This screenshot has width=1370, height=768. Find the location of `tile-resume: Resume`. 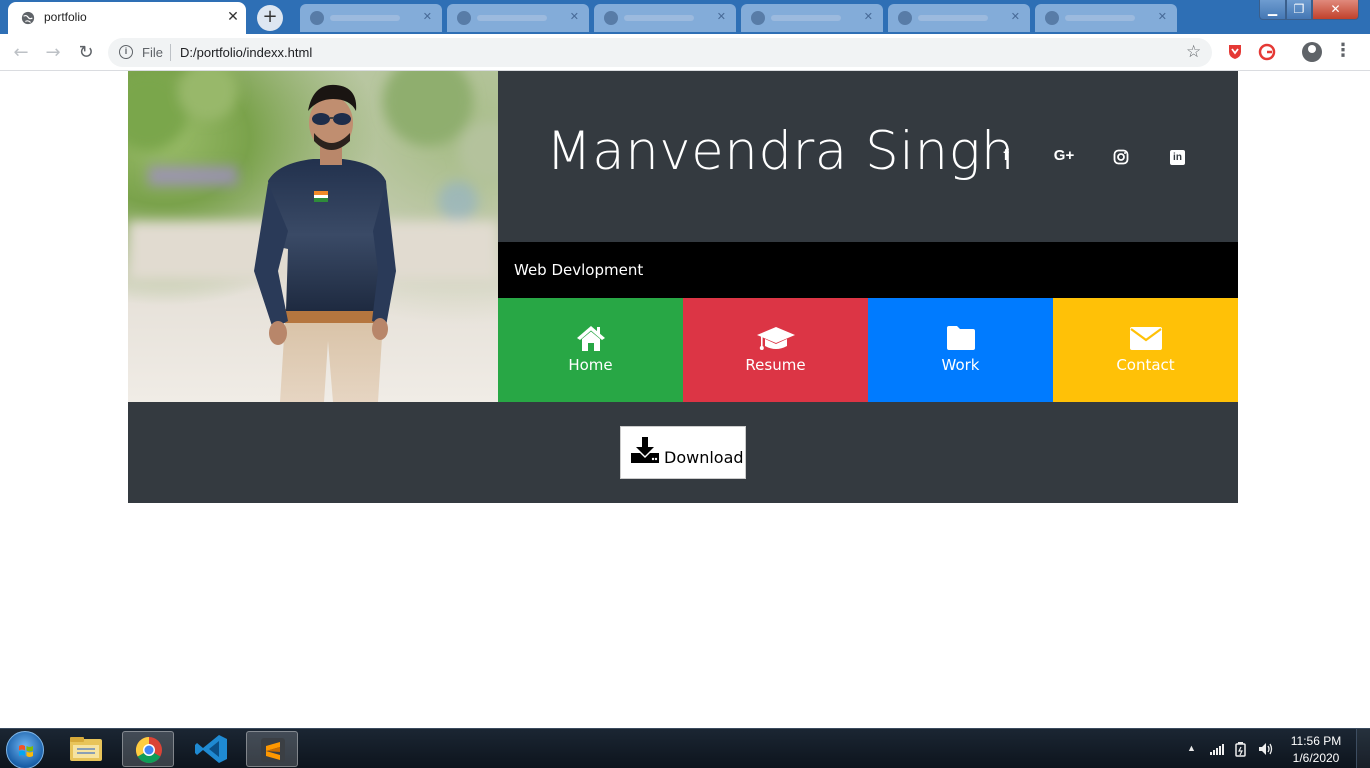

tile-resume: Resume is located at coordinates (775, 350).